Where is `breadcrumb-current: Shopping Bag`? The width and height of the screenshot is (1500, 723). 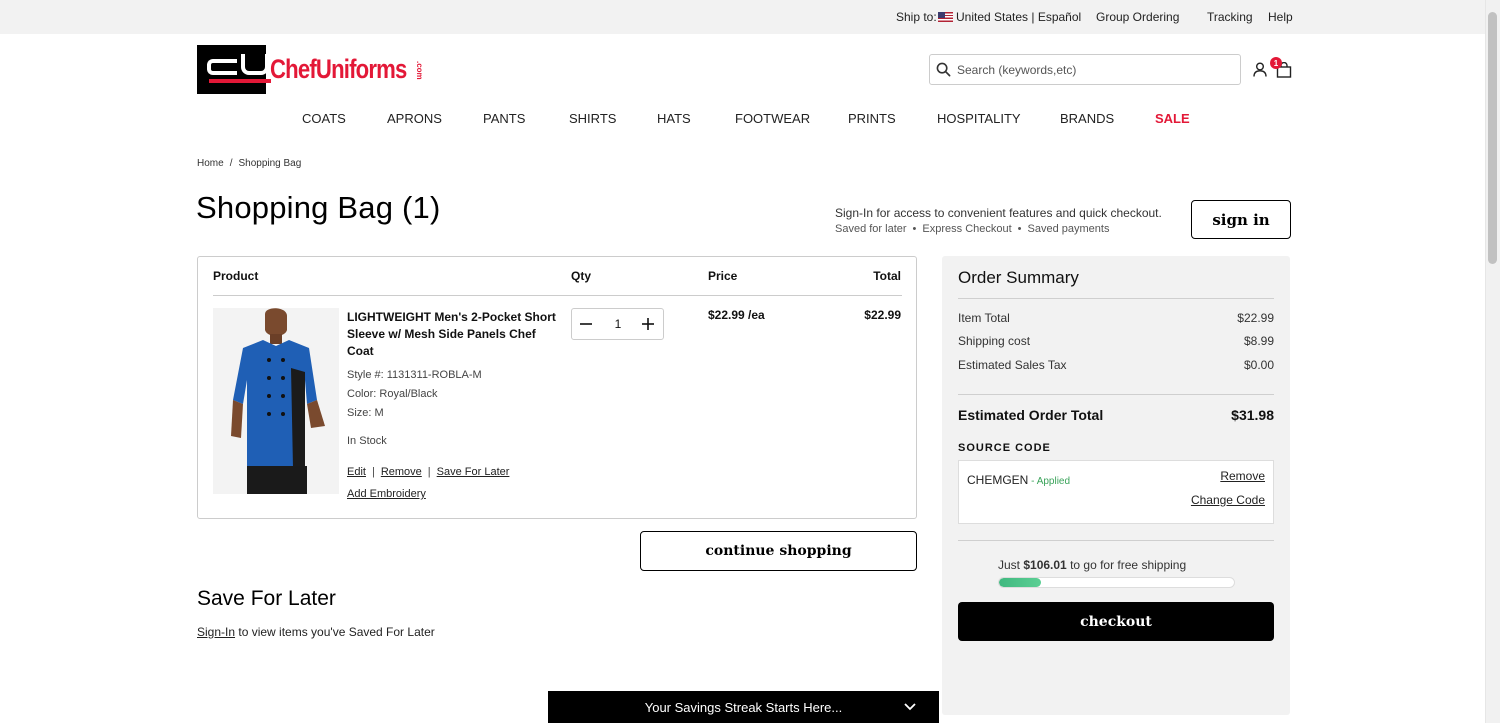
breadcrumb-current: Shopping Bag is located at coordinates (270, 163).